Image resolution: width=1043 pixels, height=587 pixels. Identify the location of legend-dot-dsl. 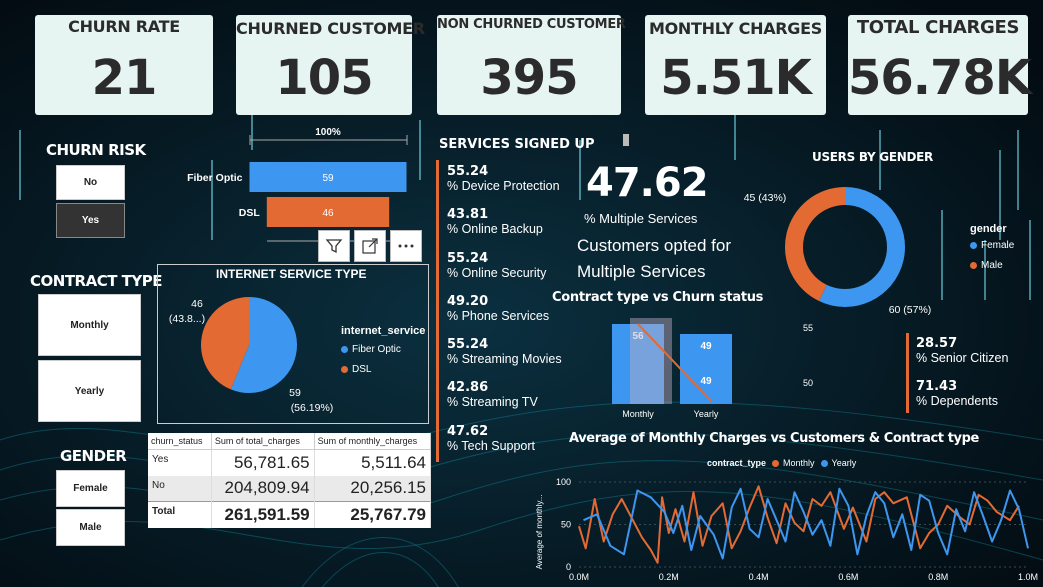
(344, 369).